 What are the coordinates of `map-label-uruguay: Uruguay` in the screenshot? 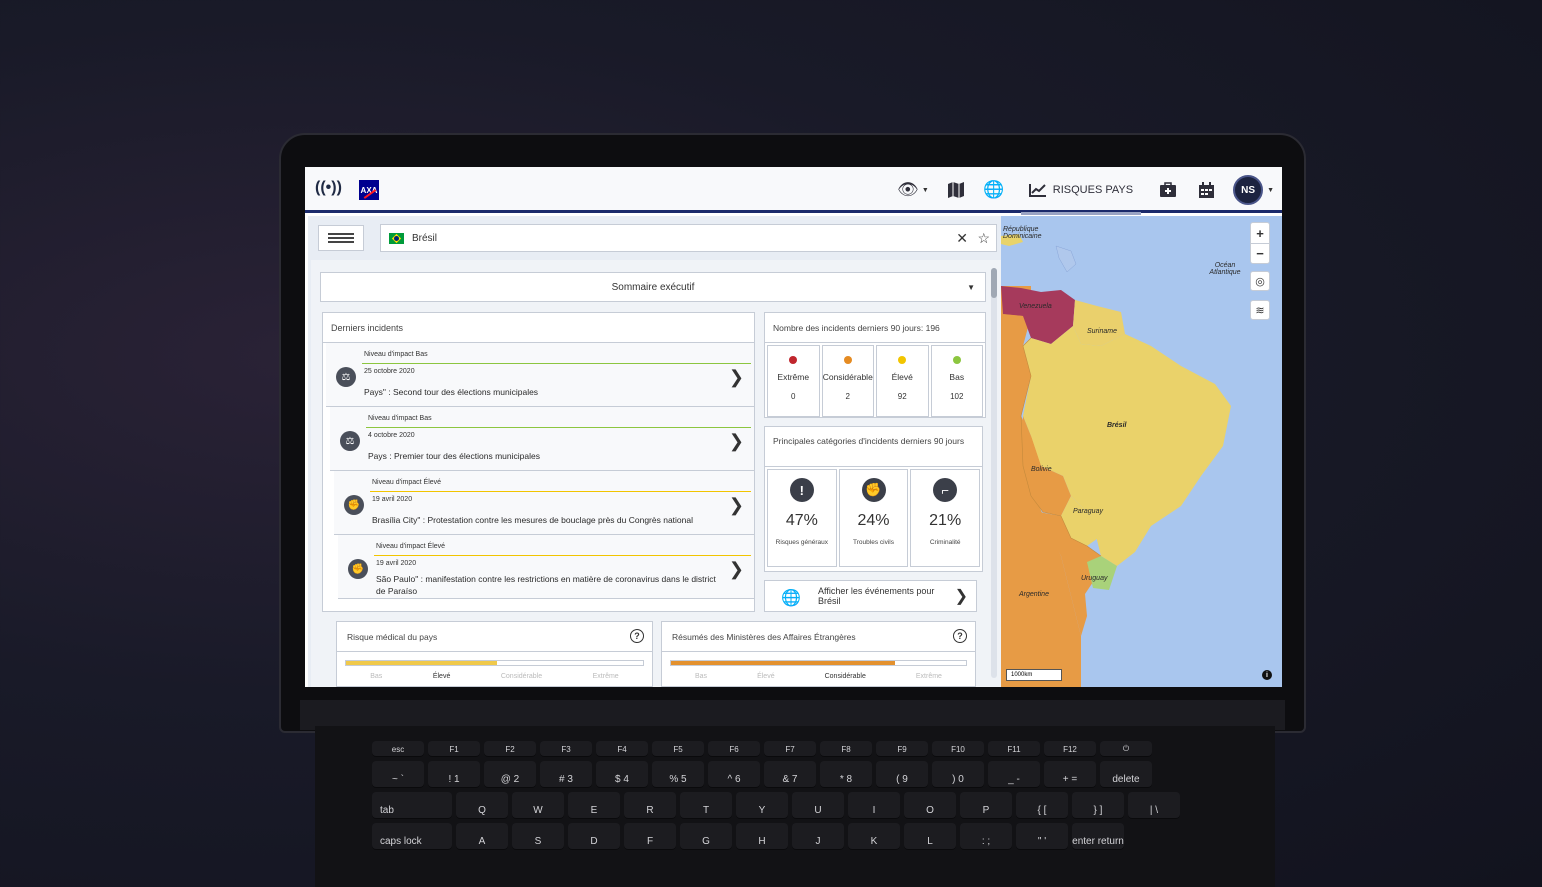 It's located at (1094, 578).